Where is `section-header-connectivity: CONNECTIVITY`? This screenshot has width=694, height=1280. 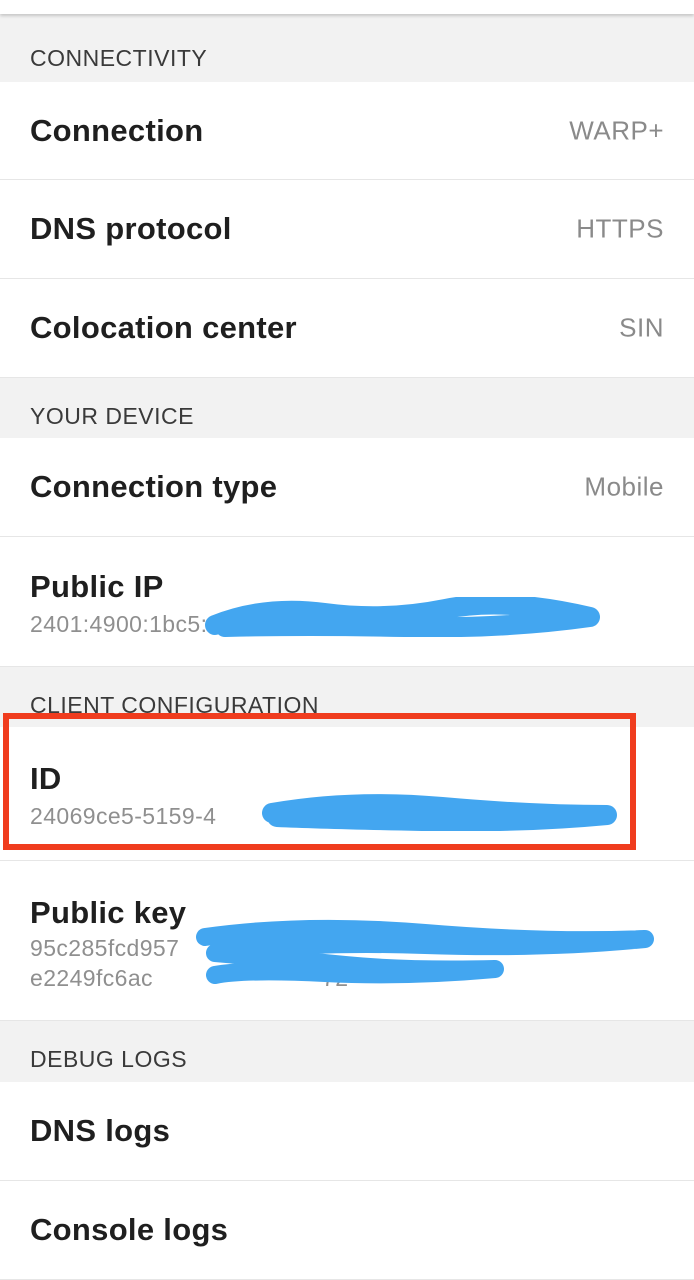 section-header-connectivity: CONNECTIVITY is located at coordinates (347, 58).